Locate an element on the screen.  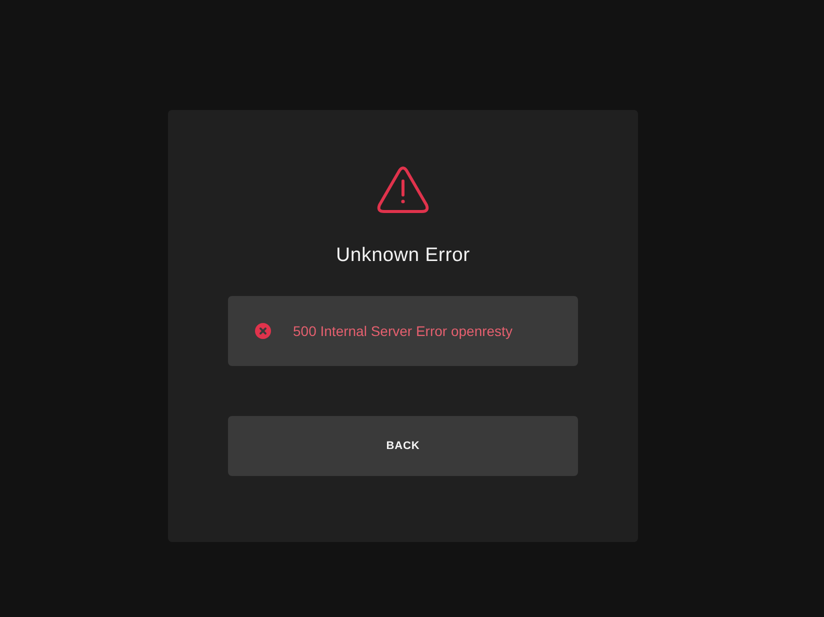
error-icon is located at coordinates (263, 331).